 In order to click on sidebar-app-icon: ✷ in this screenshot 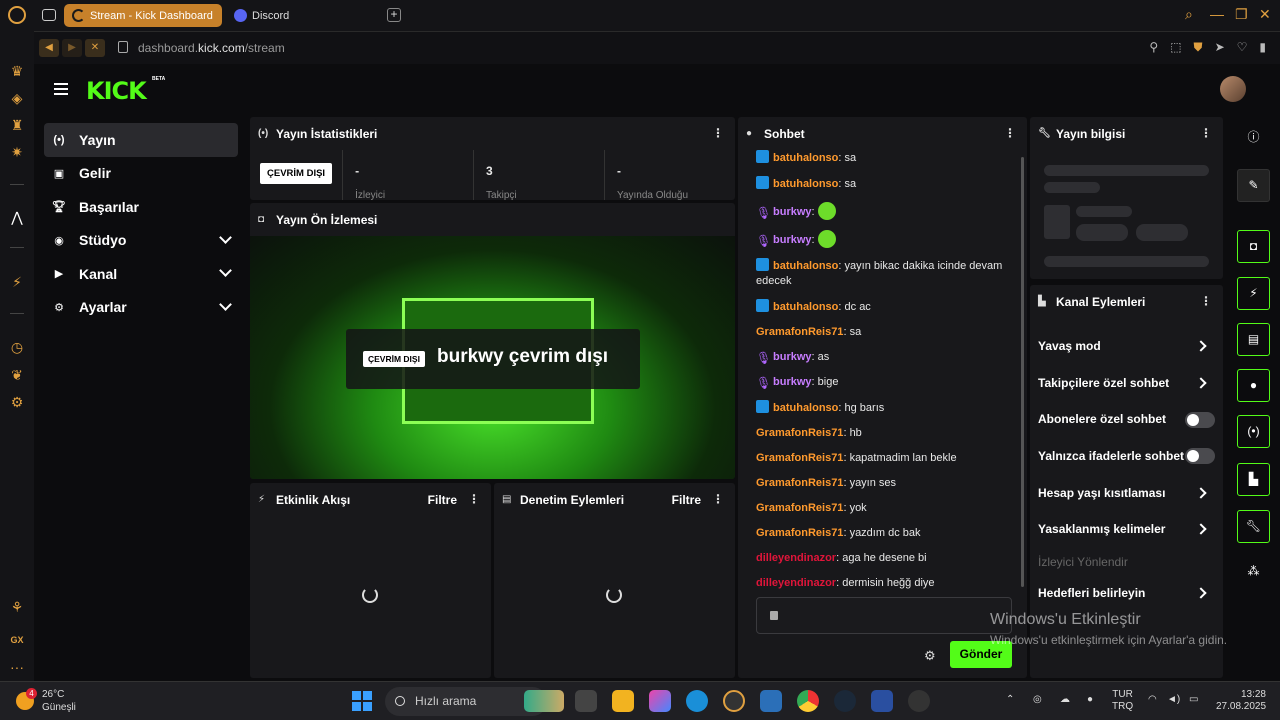, I will do `click(17, 152)`.